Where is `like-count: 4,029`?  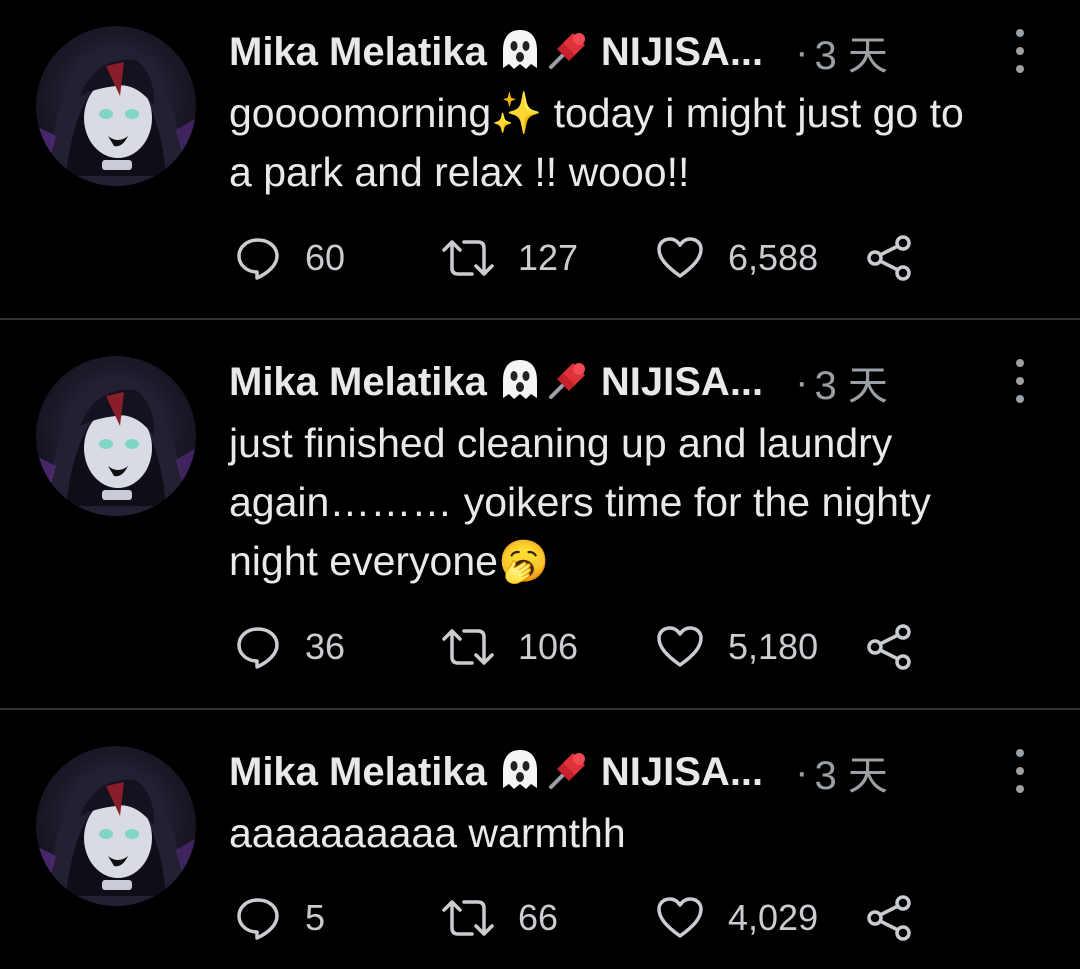
like-count: 4,029 is located at coordinates (773, 917).